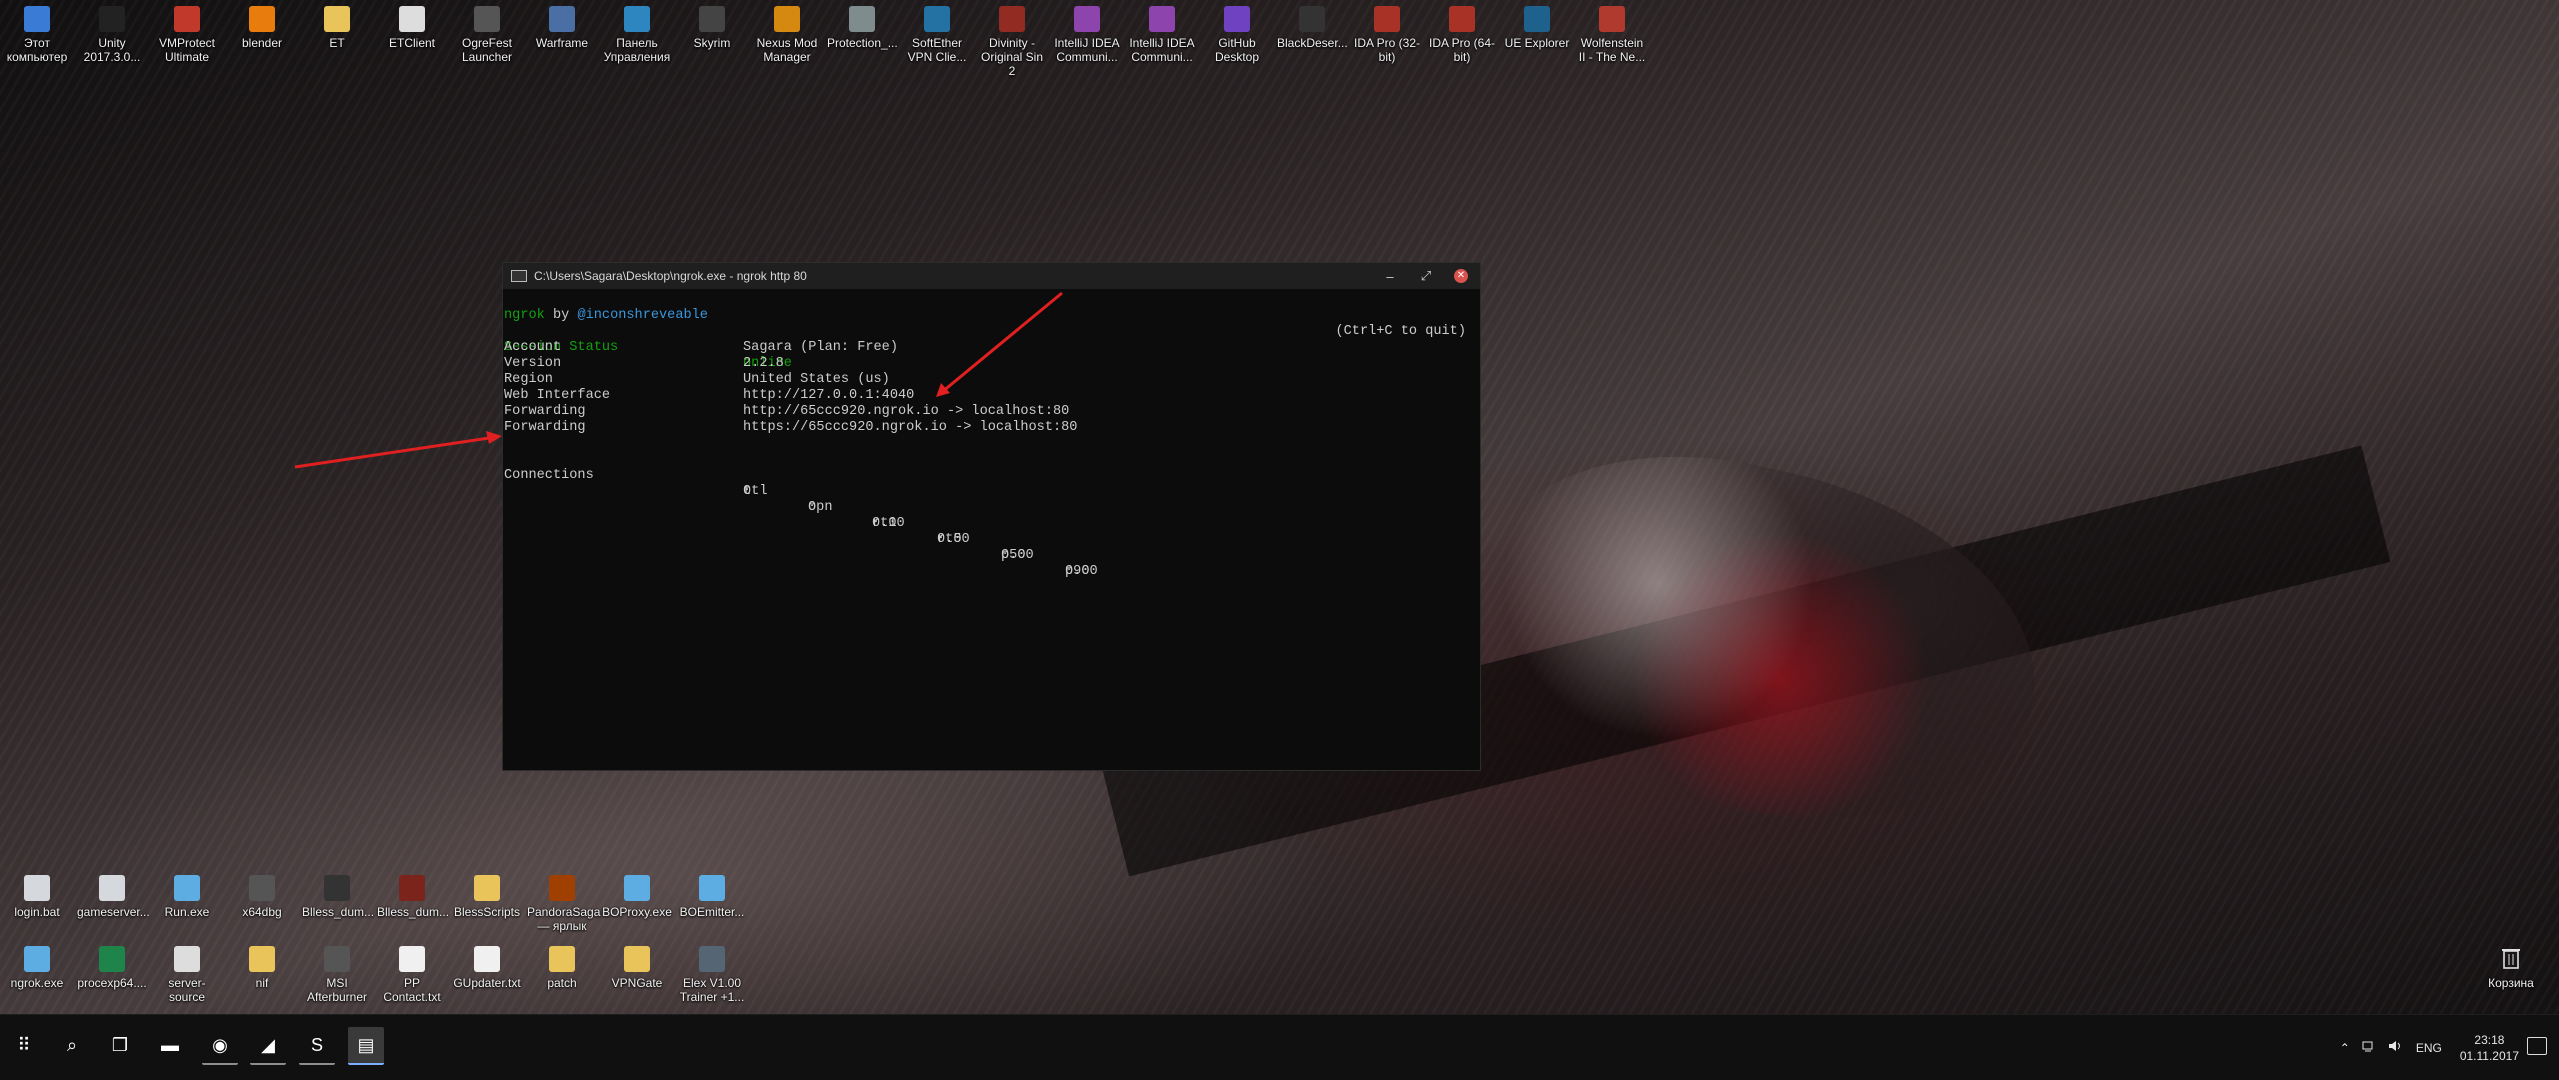 Image resolution: width=2559 pixels, height=1080 pixels. What do you see at coordinates (2537, 1046) in the screenshot?
I see `action-center-icon` at bounding box center [2537, 1046].